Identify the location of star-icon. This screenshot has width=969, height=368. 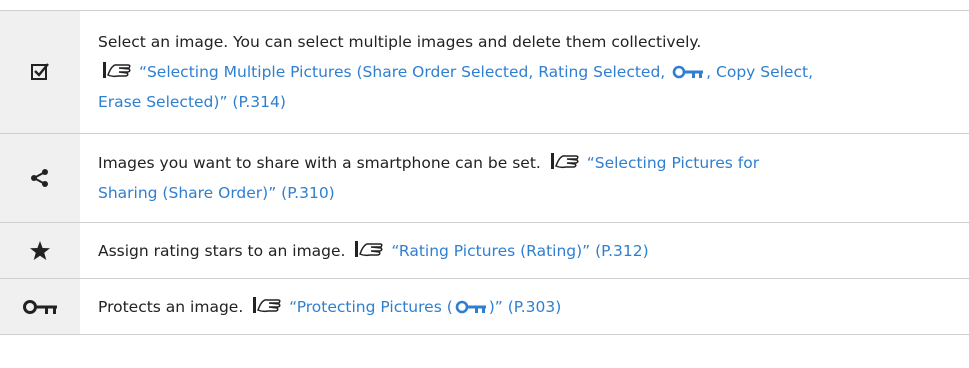
(40, 251).